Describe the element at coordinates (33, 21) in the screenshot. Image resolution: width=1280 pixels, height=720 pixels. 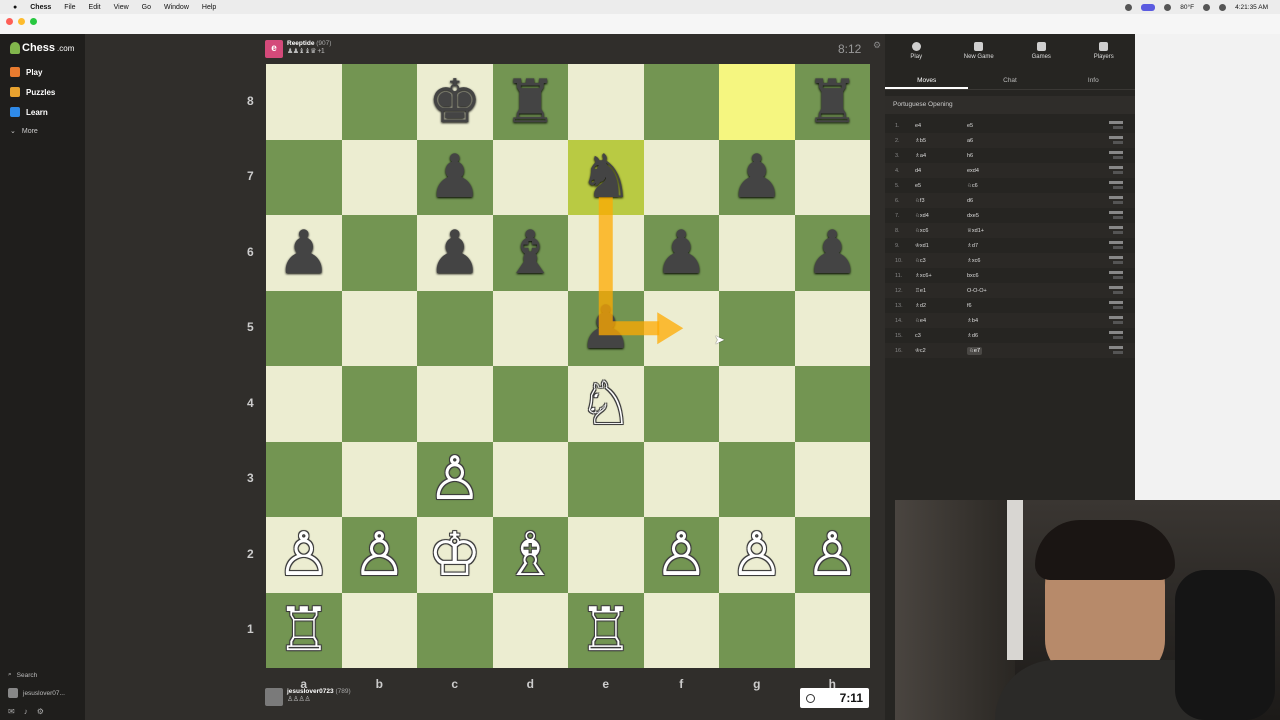
I see `maximize-window-button` at that location.